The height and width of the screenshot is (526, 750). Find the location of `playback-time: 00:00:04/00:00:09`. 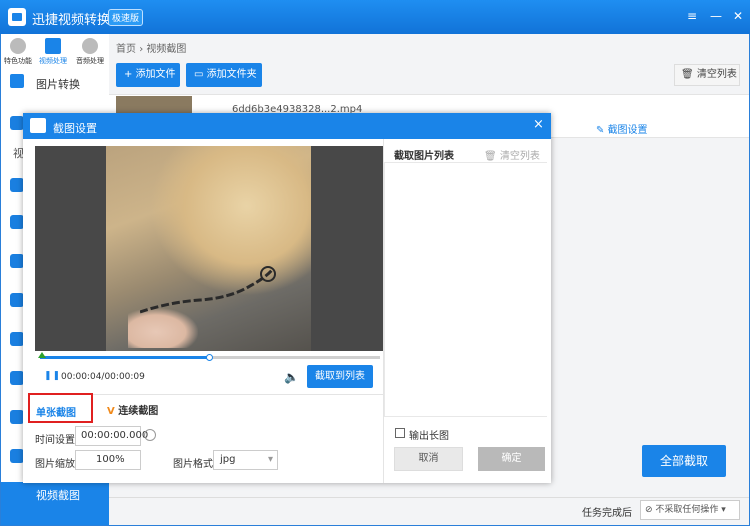

playback-time: 00:00:04/00:00:09 is located at coordinates (103, 377).